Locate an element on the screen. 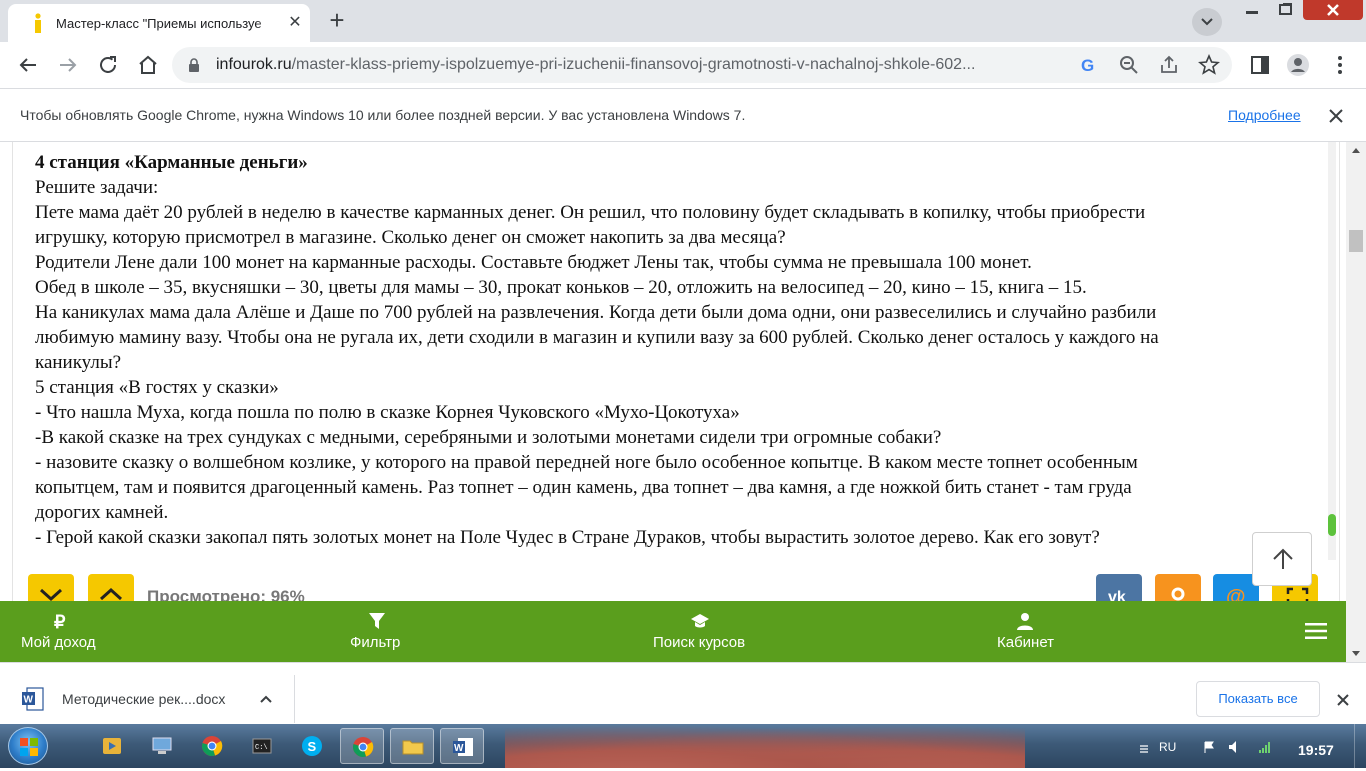  vk-share-button: vk is located at coordinates (1119, 590).